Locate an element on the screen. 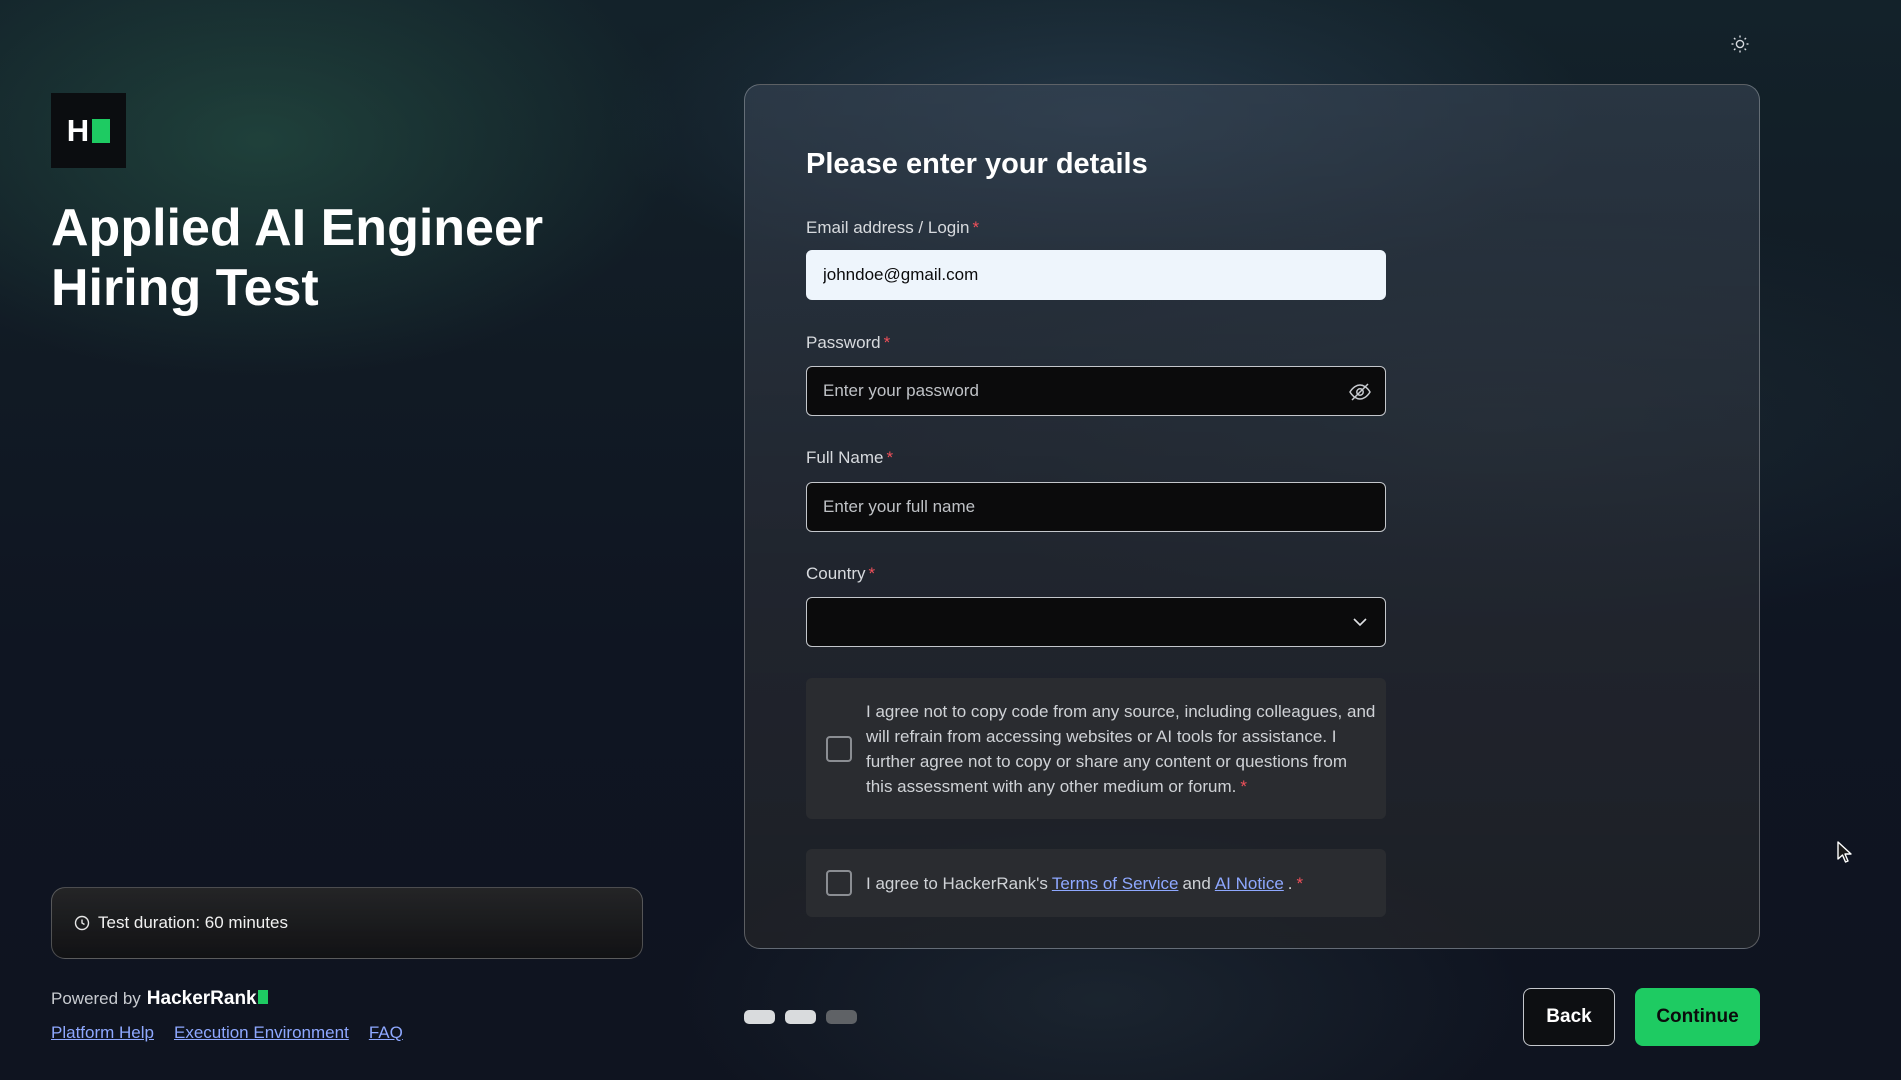 The image size is (1901, 1080). brand-green-block is located at coordinates (262, 997).